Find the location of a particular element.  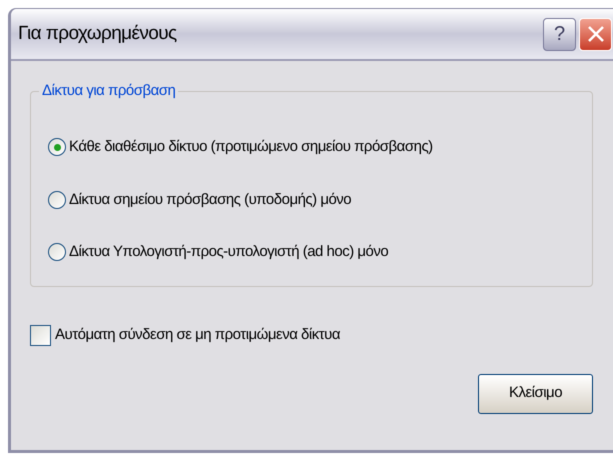

close-button is located at coordinates (595, 34).